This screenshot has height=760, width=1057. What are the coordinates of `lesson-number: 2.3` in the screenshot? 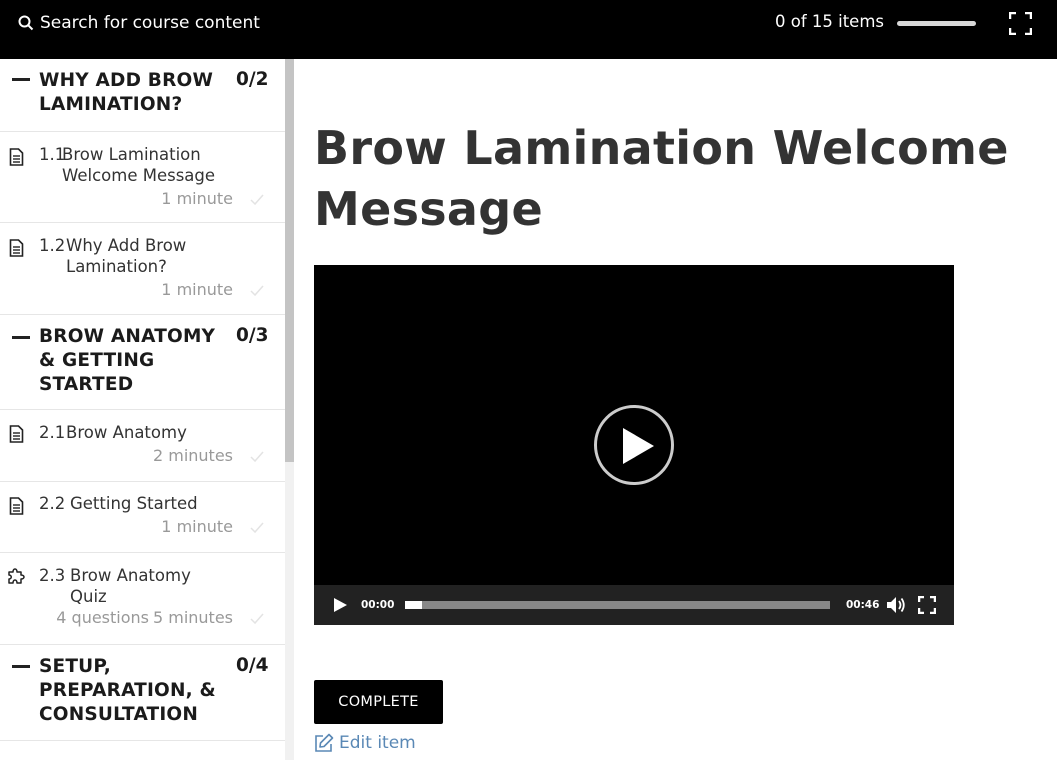 It's located at (52, 575).